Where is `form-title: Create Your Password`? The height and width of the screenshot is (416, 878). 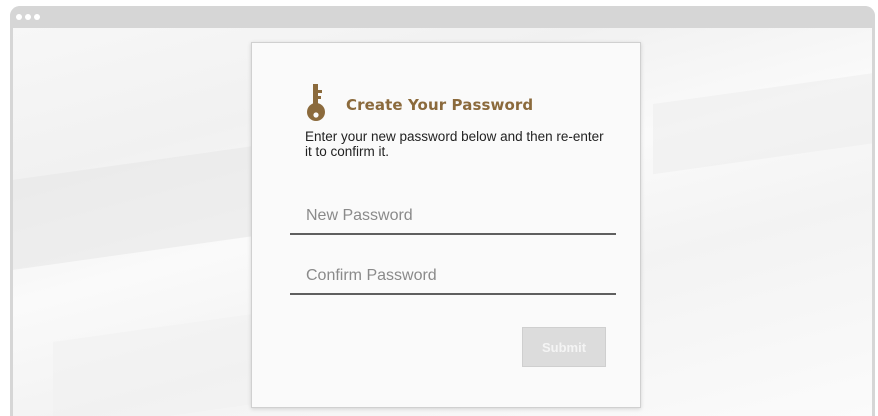
form-title: Create Your Password is located at coordinates (440, 105).